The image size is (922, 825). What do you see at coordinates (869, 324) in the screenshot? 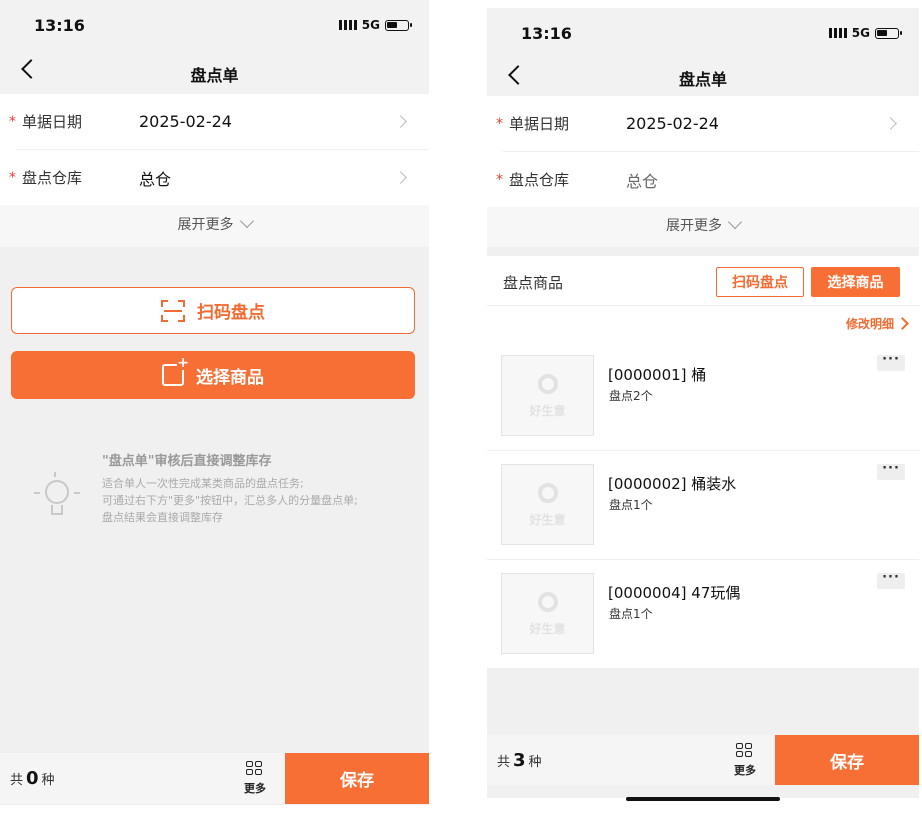
I see `edit-detail-label: 修改明细` at bounding box center [869, 324].